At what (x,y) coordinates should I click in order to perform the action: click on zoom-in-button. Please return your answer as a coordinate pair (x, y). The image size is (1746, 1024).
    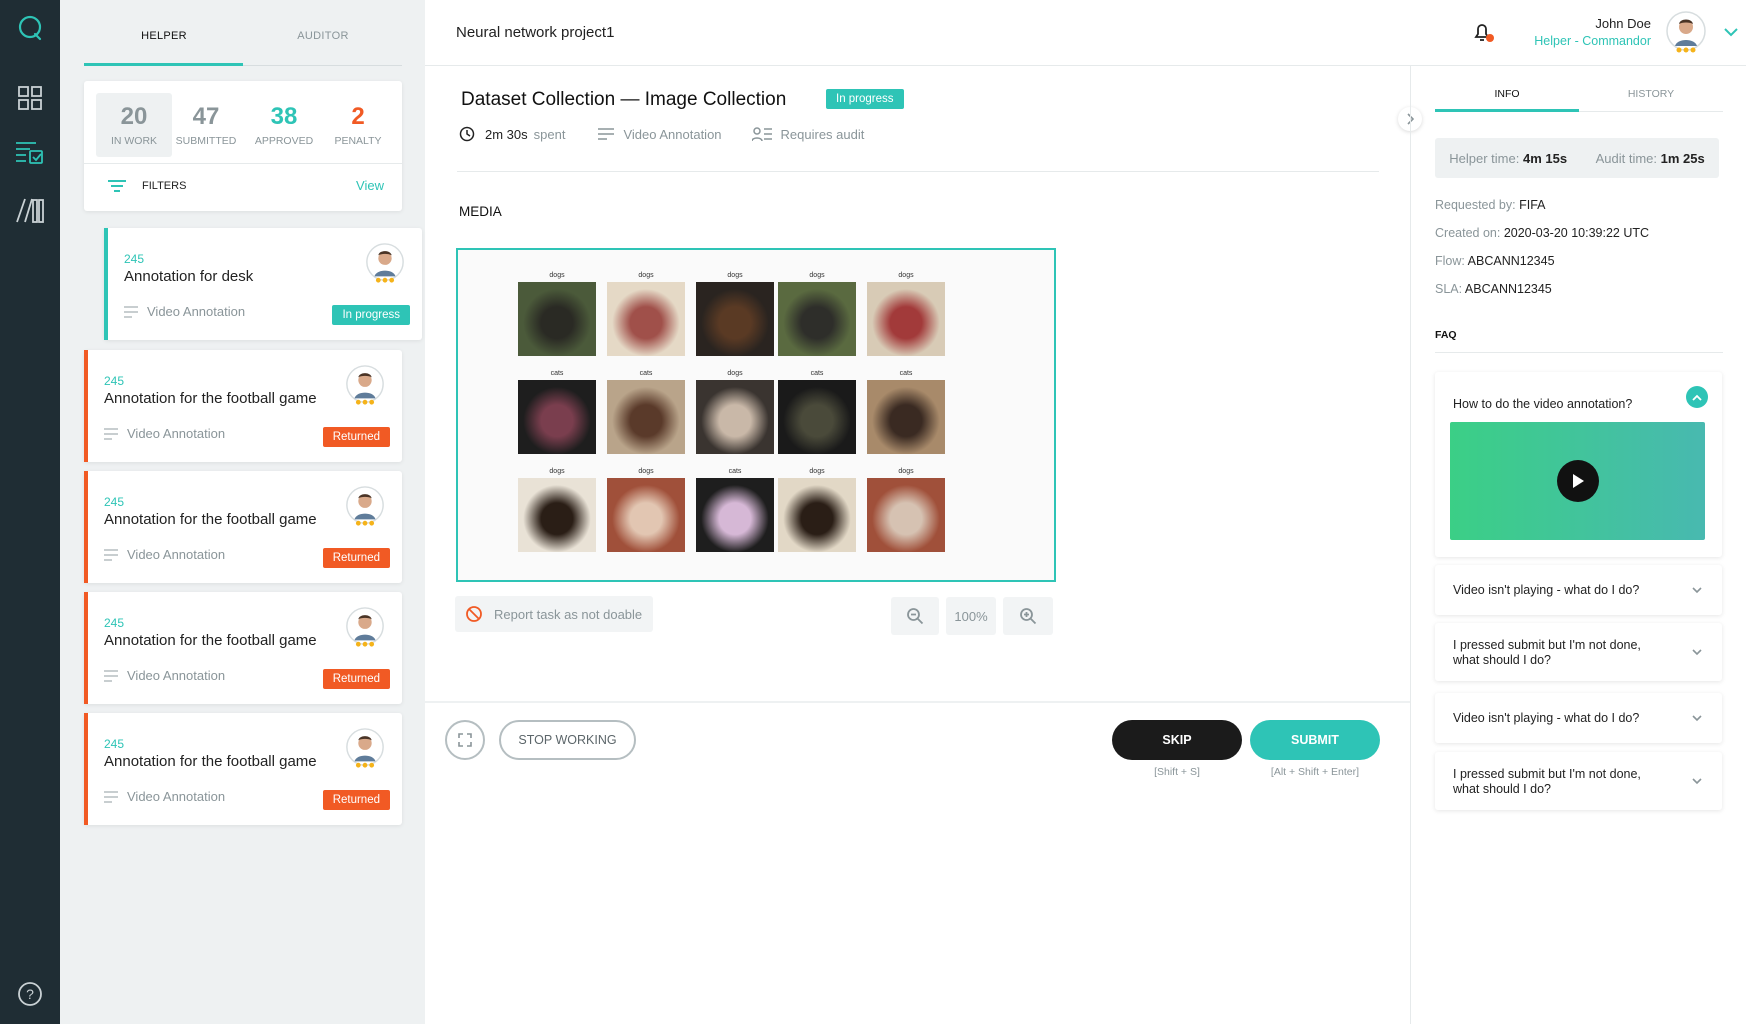
    Looking at the image, I should click on (1028, 616).